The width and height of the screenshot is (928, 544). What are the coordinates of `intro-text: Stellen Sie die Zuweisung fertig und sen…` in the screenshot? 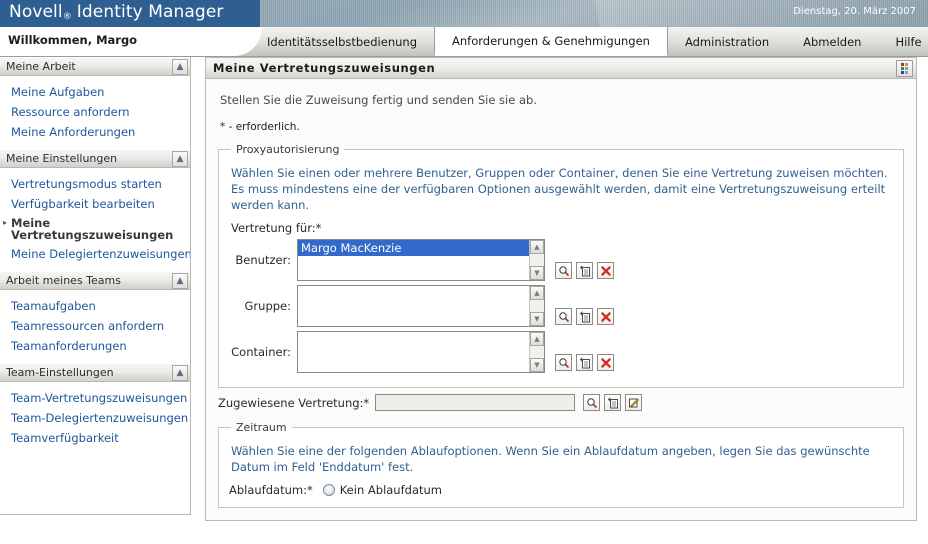 It's located at (378, 100).